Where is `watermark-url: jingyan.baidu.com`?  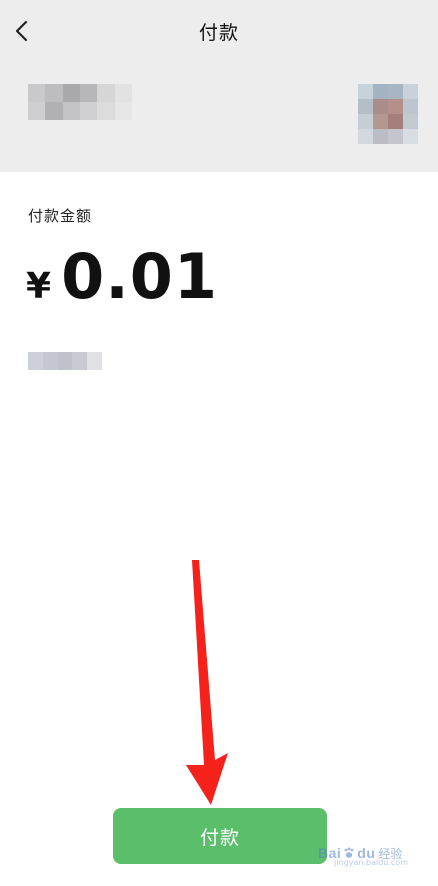 watermark-url: jingyan.baidu.com is located at coordinates (371, 862).